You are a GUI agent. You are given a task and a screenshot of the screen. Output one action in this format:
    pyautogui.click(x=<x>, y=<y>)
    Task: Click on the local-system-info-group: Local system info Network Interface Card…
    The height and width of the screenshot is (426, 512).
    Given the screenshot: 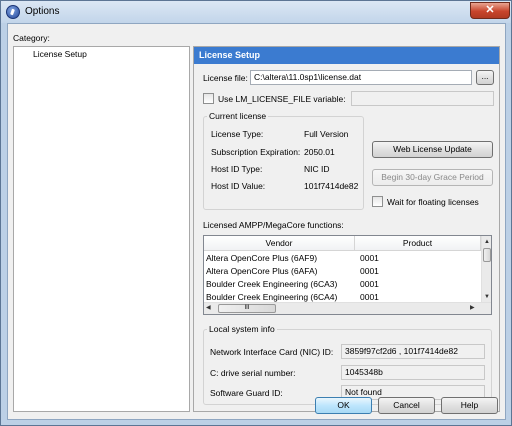 What is the action you would take?
    pyautogui.click(x=347, y=364)
    